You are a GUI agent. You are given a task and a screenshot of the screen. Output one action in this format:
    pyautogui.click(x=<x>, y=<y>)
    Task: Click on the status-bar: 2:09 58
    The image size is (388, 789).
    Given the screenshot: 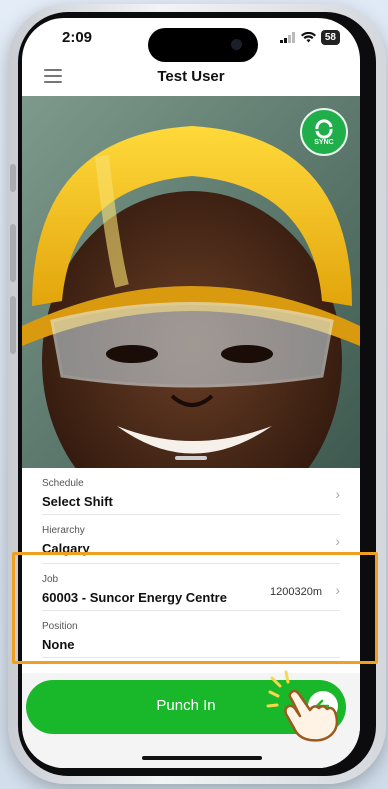 What is the action you would take?
    pyautogui.click(x=191, y=40)
    